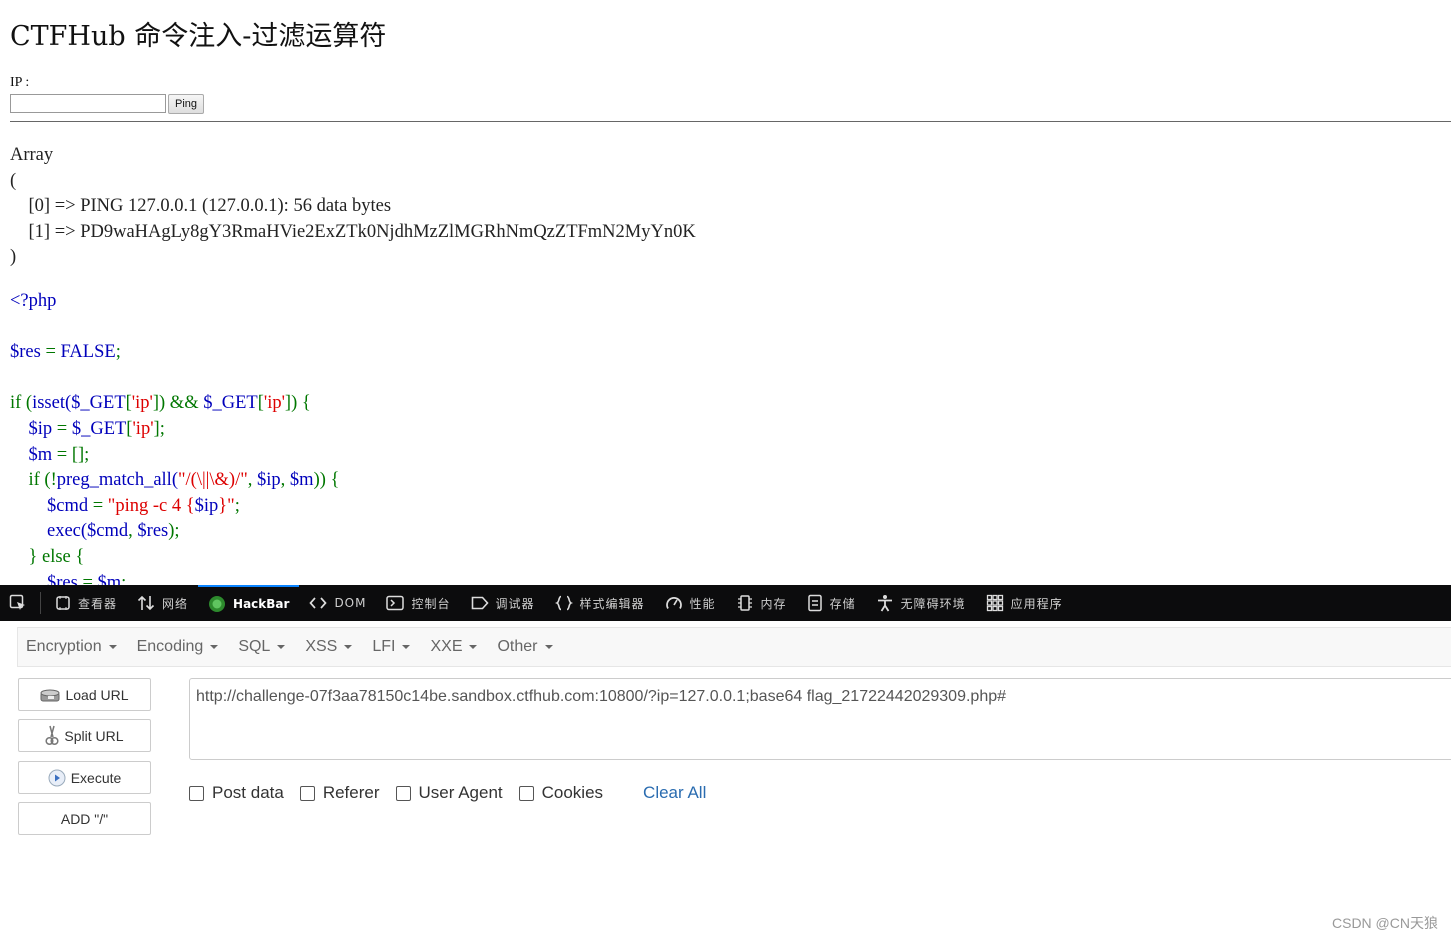  What do you see at coordinates (146, 603) in the screenshot?
I see `network-icon` at bounding box center [146, 603].